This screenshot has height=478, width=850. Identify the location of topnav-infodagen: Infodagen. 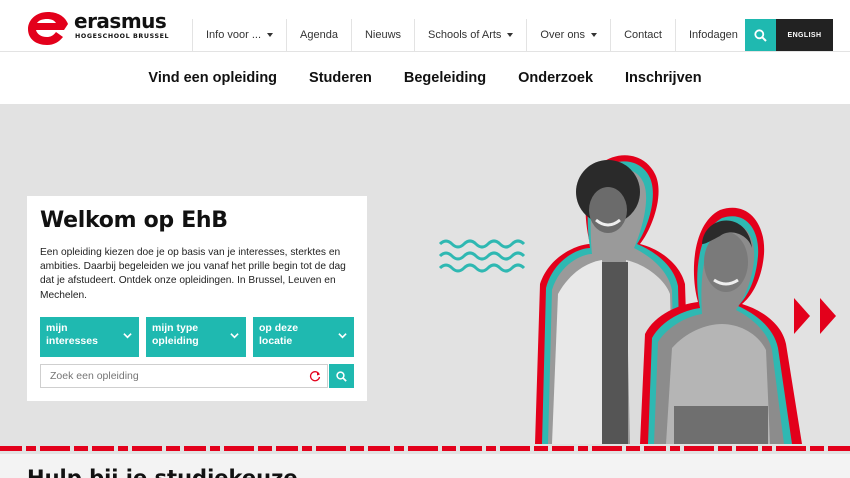
(713, 35).